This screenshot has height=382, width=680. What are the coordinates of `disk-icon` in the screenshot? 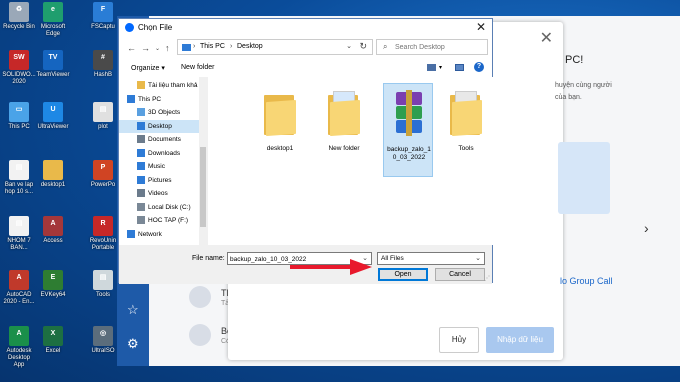 It's located at (141, 220).